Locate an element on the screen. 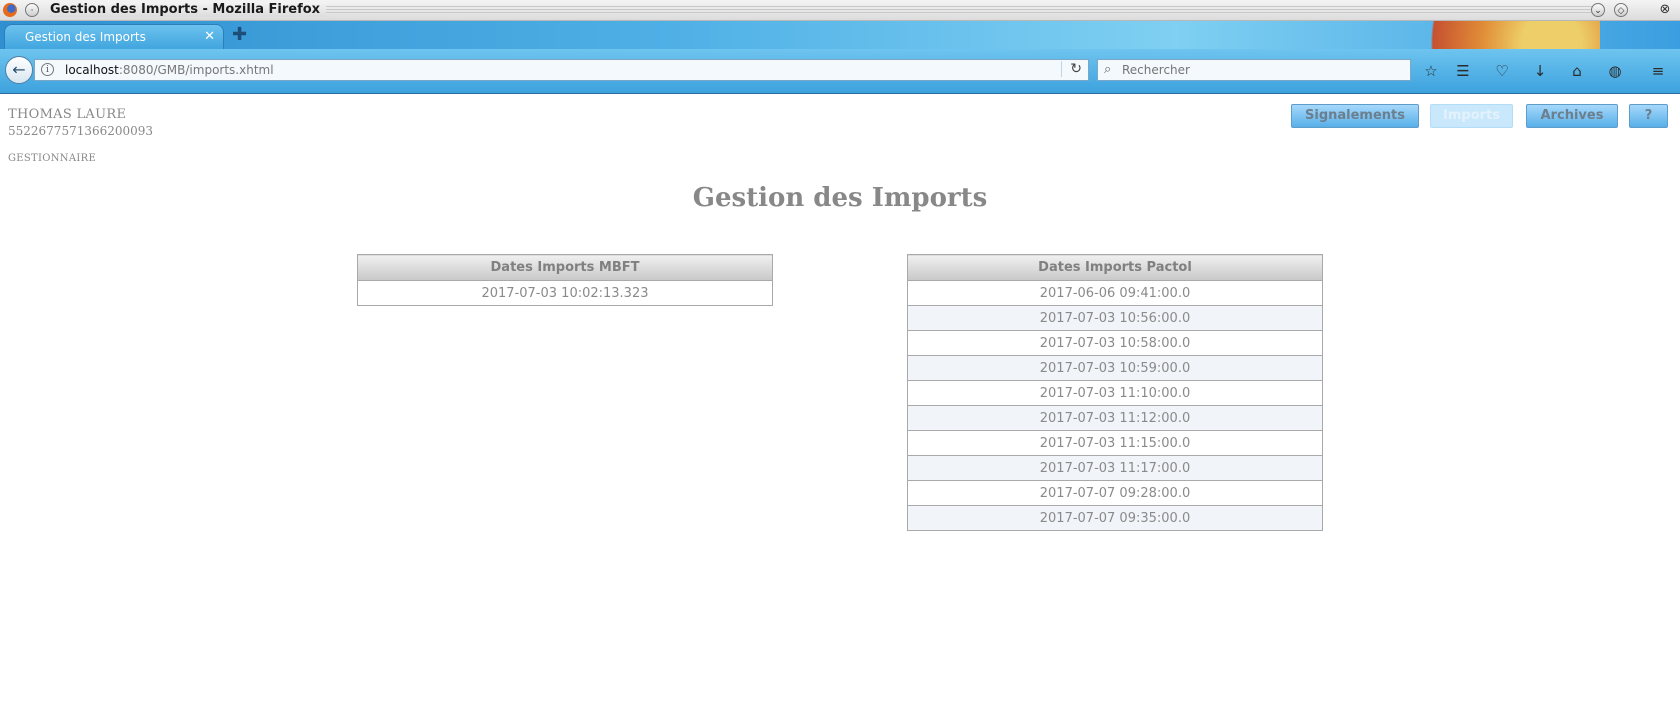 The width and height of the screenshot is (1680, 721). user-name: THOMAS LAURE is located at coordinates (67, 114).